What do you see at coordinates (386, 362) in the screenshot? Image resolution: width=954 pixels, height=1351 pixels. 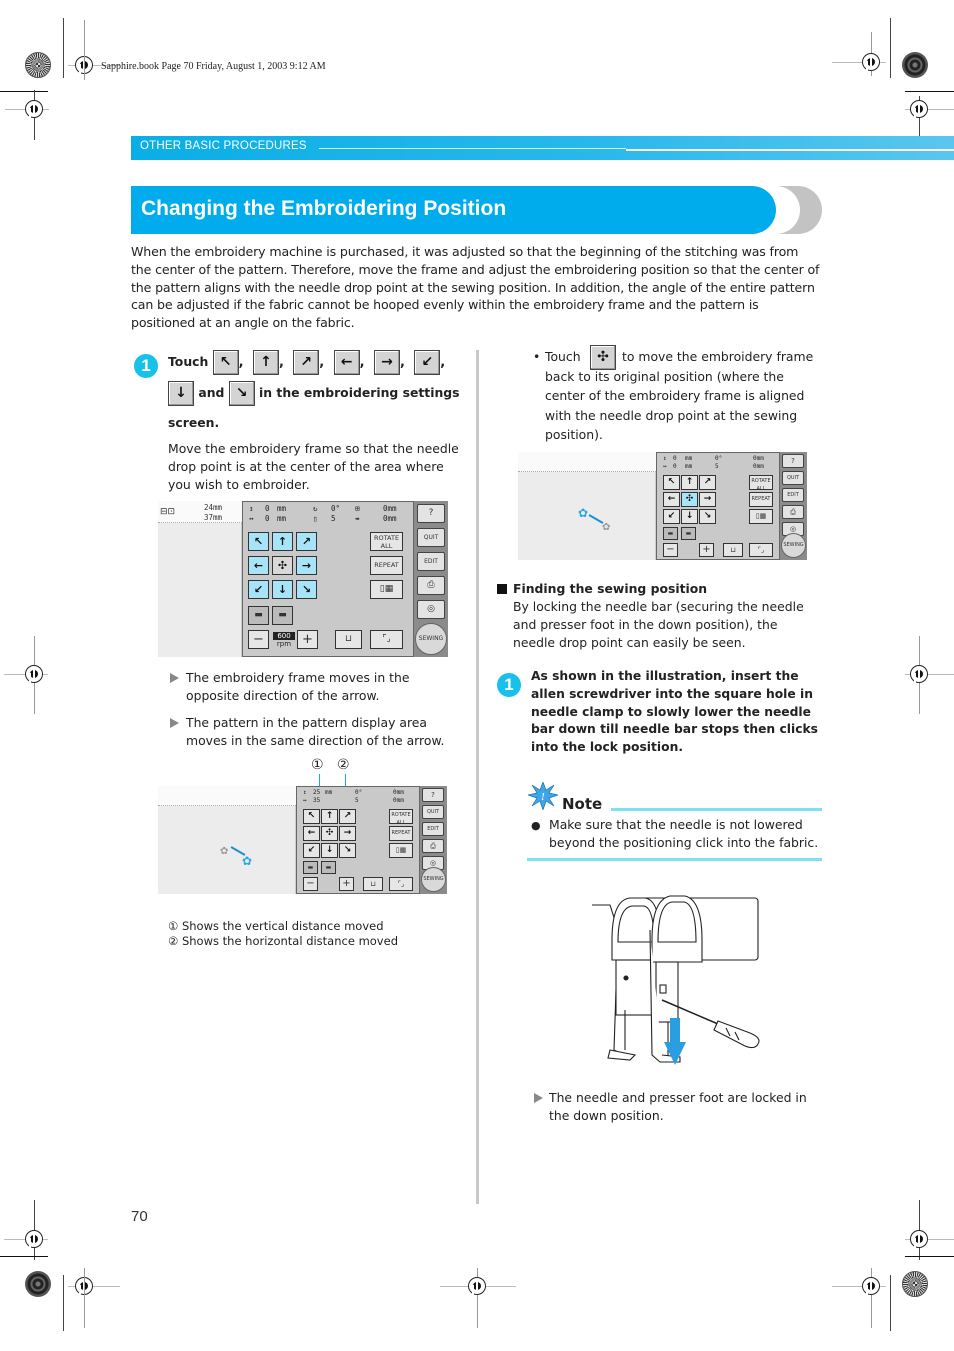 I see `arrow-right-icon: →` at bounding box center [386, 362].